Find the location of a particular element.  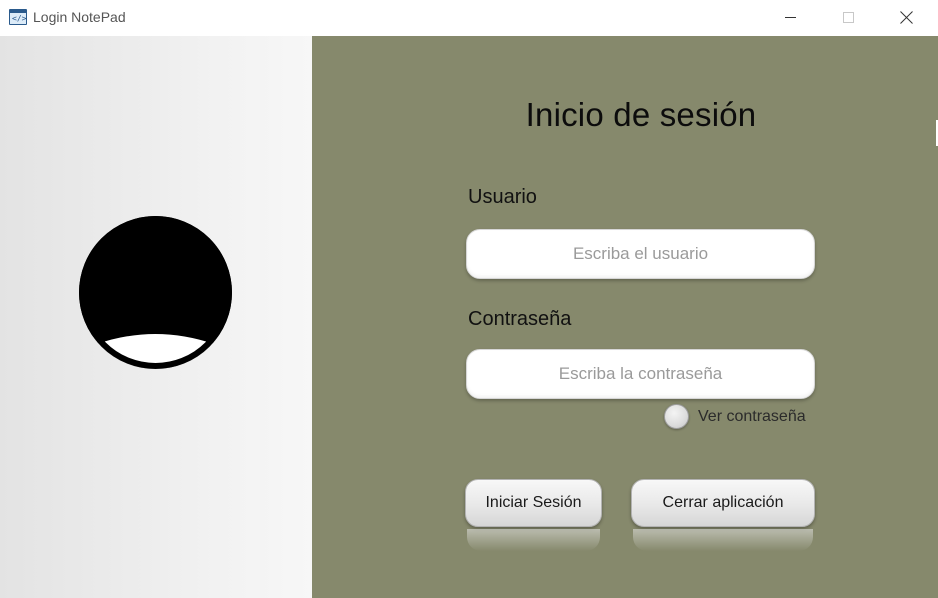

login-button-reflection is located at coordinates (533, 540).